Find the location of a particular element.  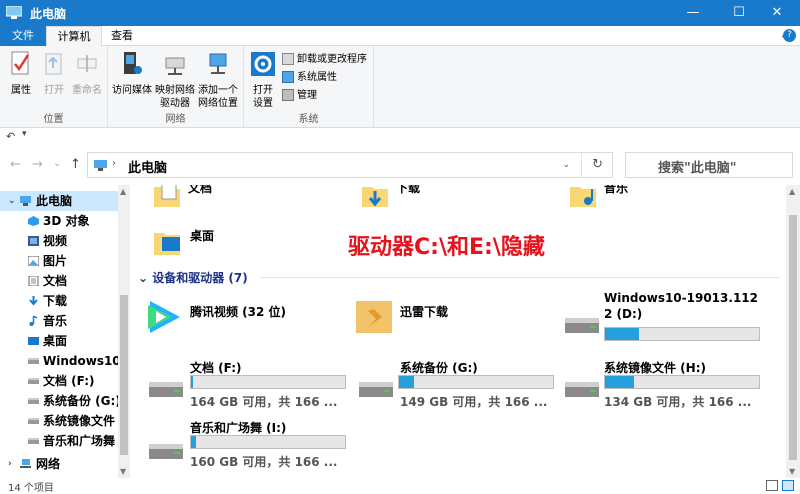

sidebar-item-drive-d: Windows10-19013.1122 (D:) is located at coordinates (59, 361).